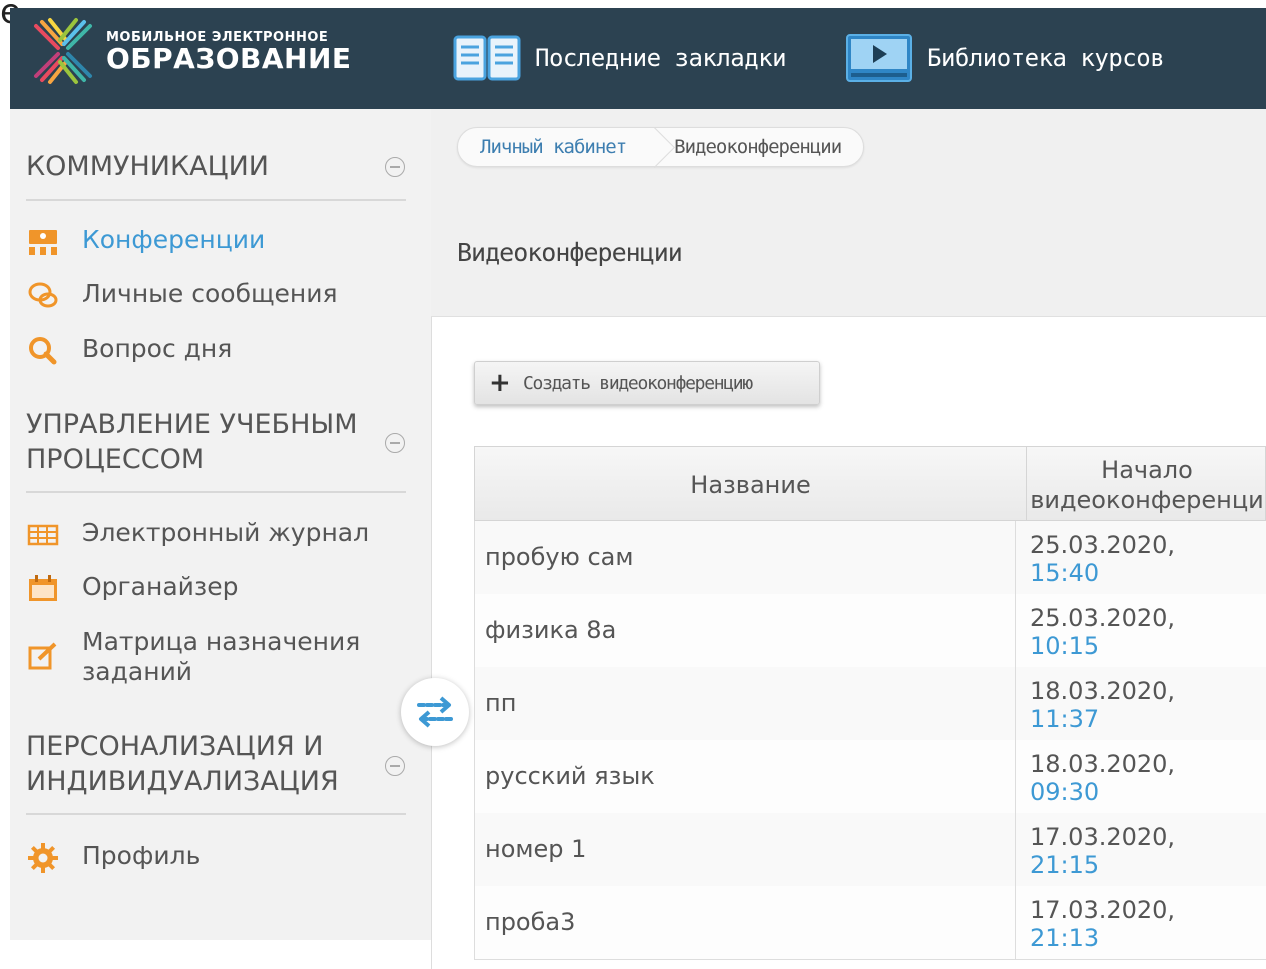 The width and height of the screenshot is (1266, 969). I want to click on nav-recent-bookmarks: Последние закладки, so click(620, 58).